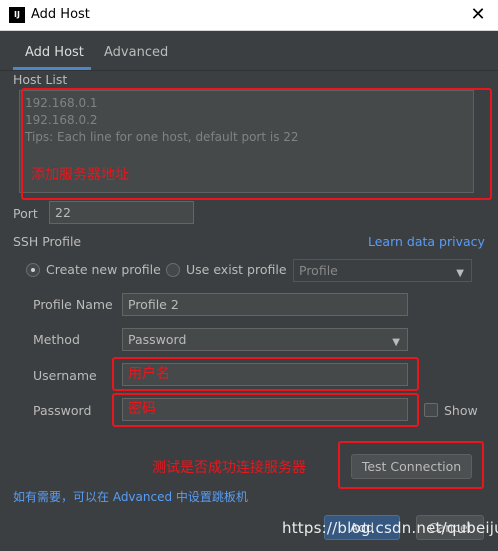 This screenshot has width=498, height=551. I want to click on watermark: https://blog.csdn.net/qubeijun, so click(390, 528).